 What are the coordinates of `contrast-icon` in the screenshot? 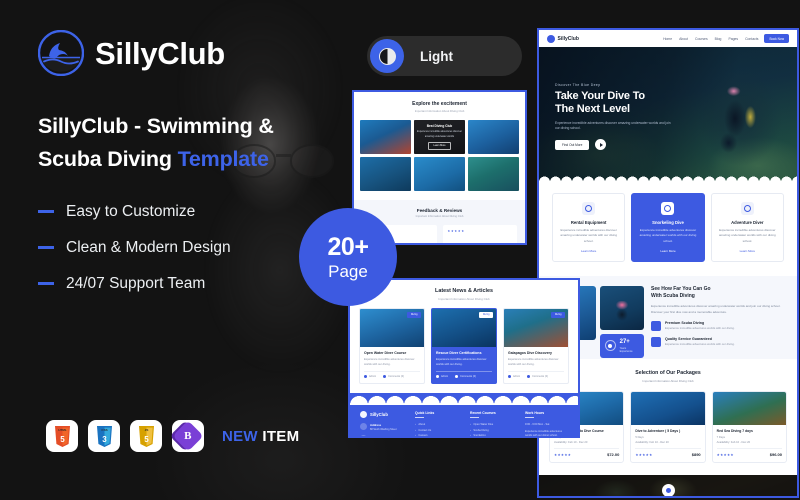 It's located at (387, 56).